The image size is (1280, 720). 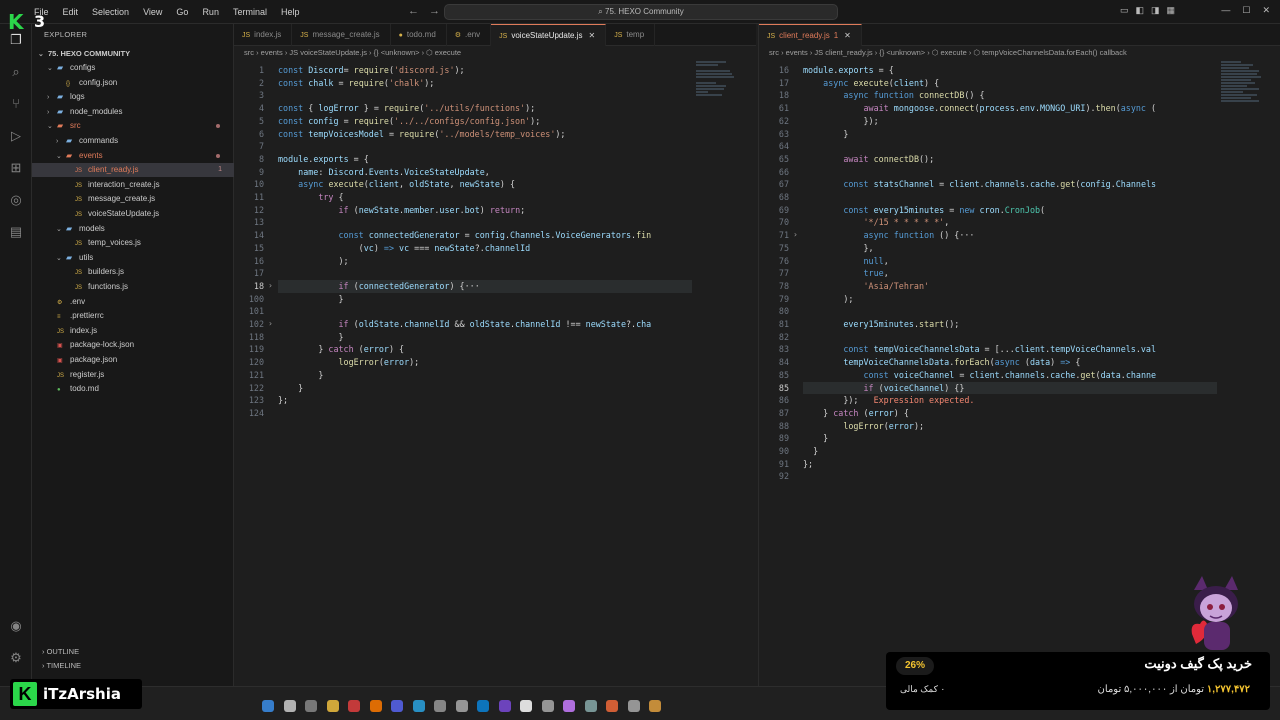 I want to click on task-view-icon, so click(x=311, y=706).